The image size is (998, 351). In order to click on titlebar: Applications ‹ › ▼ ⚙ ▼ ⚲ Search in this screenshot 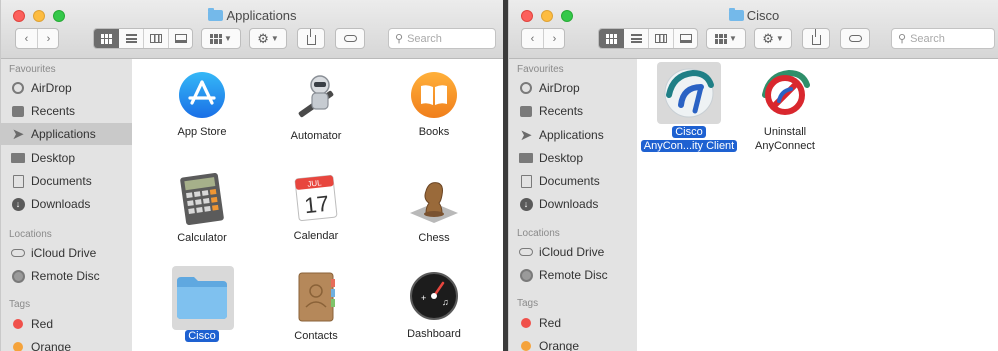, I will do `click(252, 29)`.